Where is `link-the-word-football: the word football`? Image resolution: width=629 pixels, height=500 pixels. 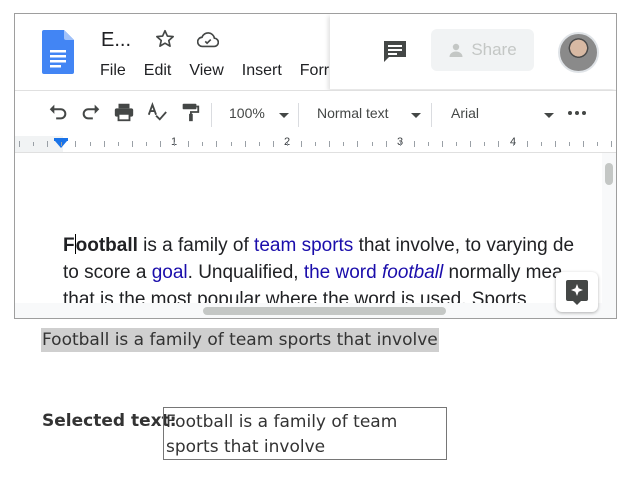
link-the-word-football: the word football is located at coordinates (373, 272).